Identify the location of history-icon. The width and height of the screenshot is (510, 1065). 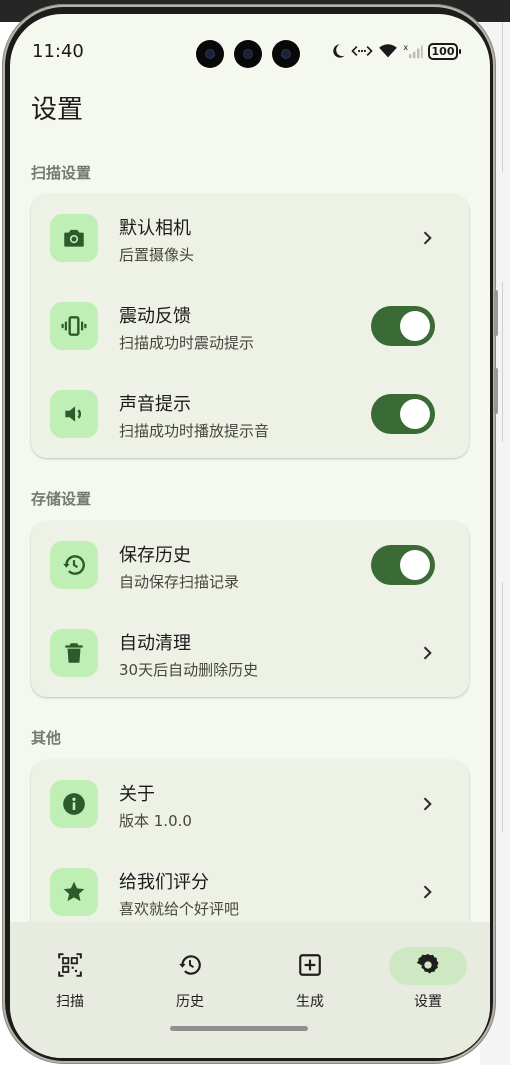
(190, 965).